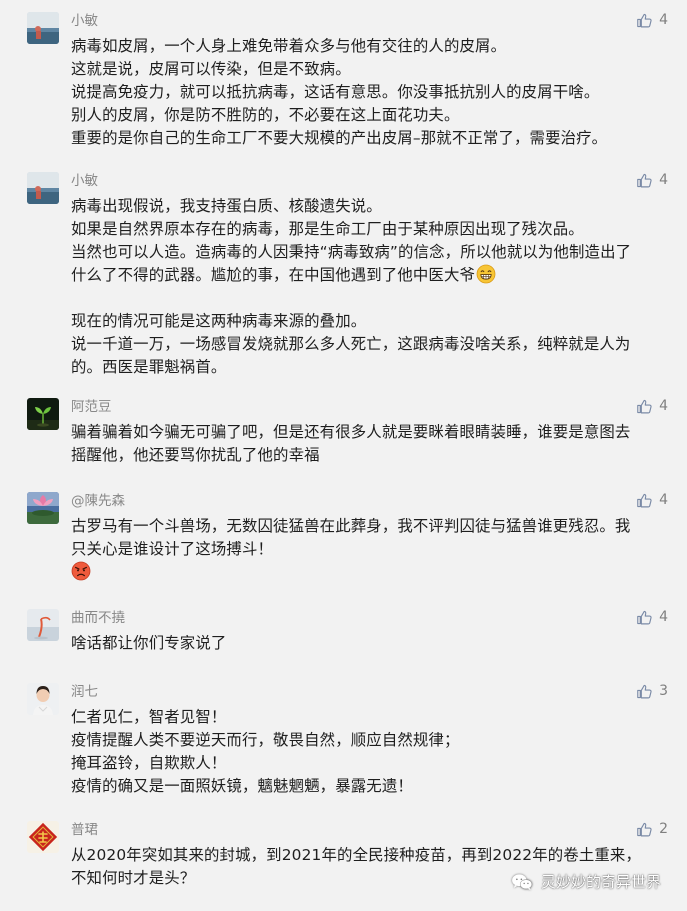 The height and width of the screenshot is (911, 687). What do you see at coordinates (273, 275) in the screenshot?
I see `comment-line: 什么了不得的武器。尴尬的事，在中国他遇到了他中医大爷` at bounding box center [273, 275].